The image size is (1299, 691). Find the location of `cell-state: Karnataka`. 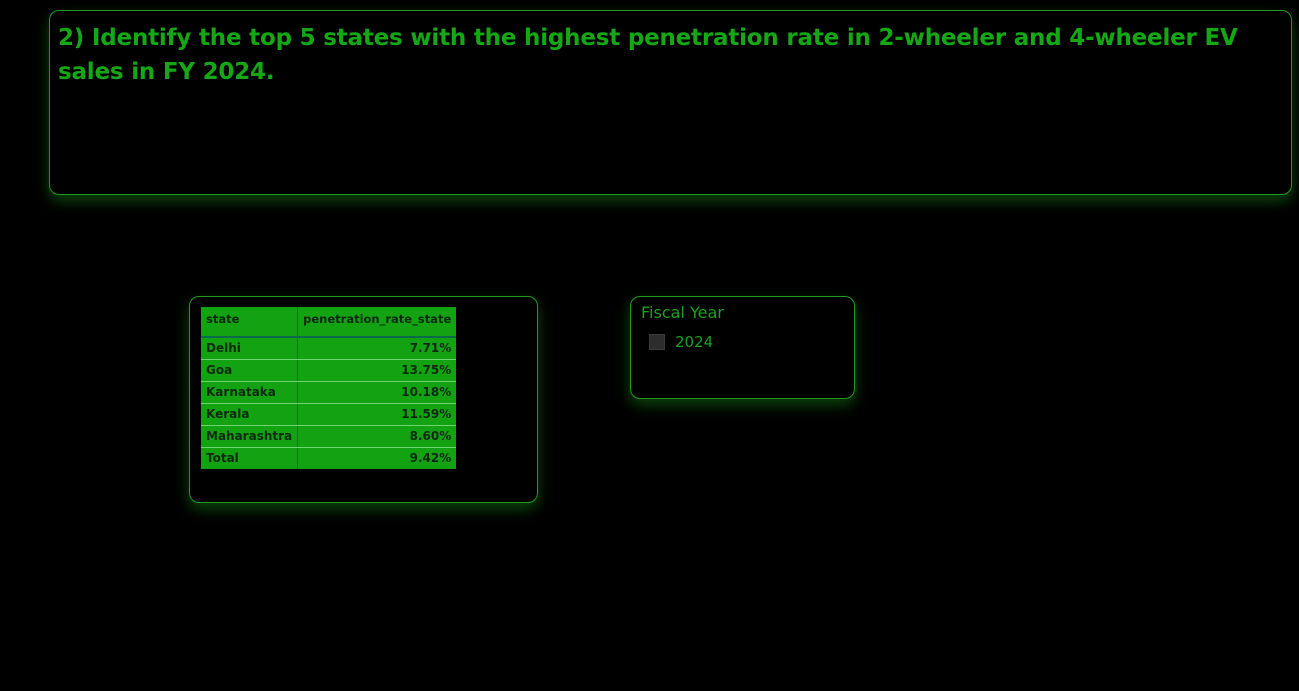

cell-state: Karnataka is located at coordinates (250, 392).